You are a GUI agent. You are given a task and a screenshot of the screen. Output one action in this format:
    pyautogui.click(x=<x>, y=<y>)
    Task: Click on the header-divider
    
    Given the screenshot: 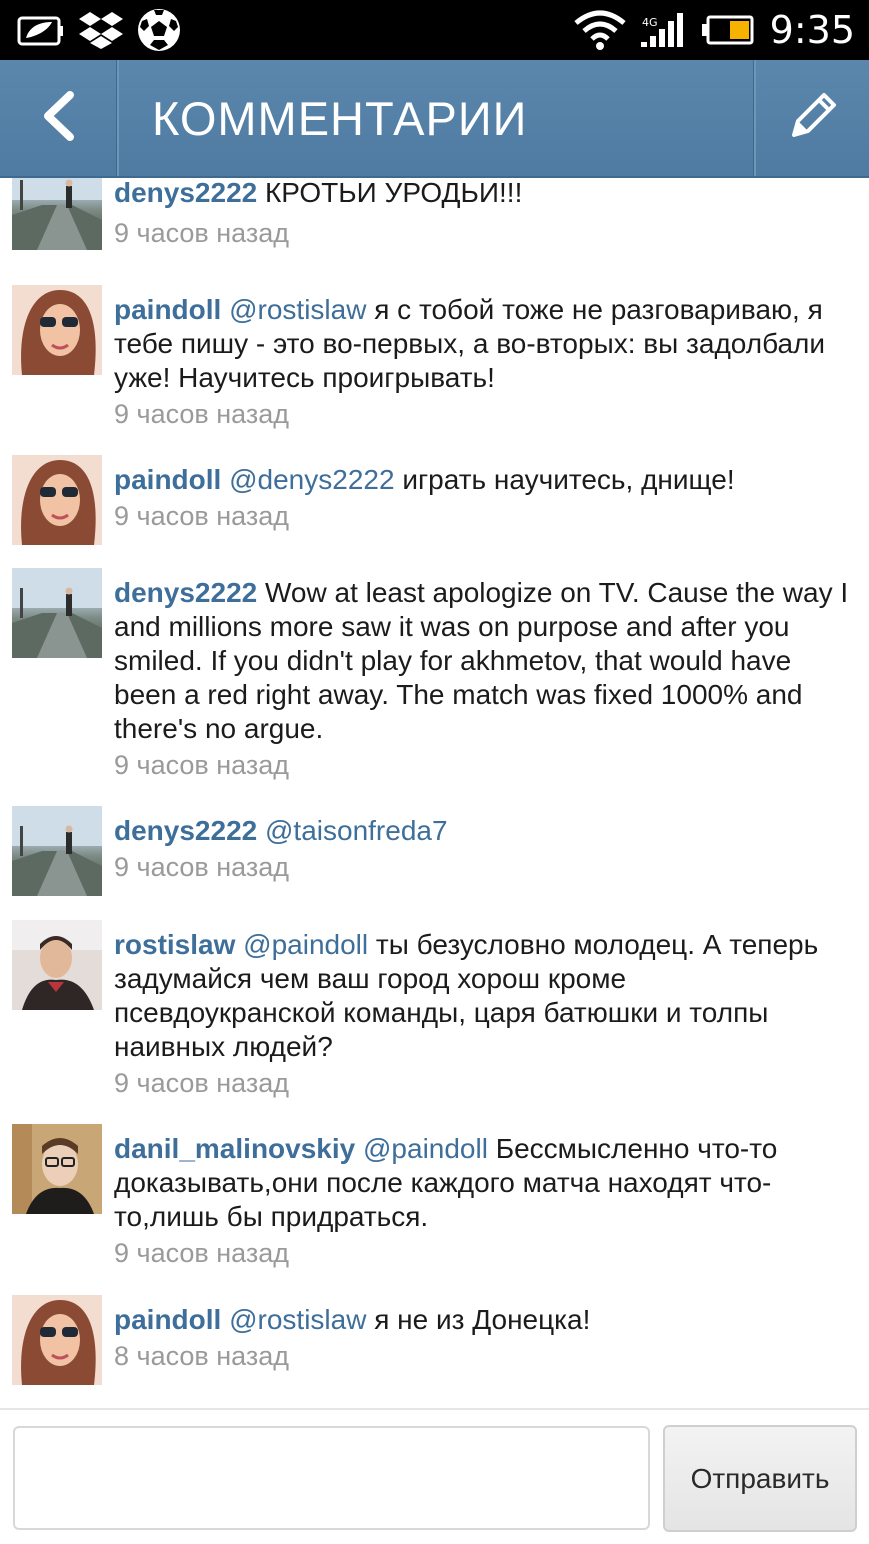 What is the action you would take?
    pyautogui.click(x=118, y=118)
    